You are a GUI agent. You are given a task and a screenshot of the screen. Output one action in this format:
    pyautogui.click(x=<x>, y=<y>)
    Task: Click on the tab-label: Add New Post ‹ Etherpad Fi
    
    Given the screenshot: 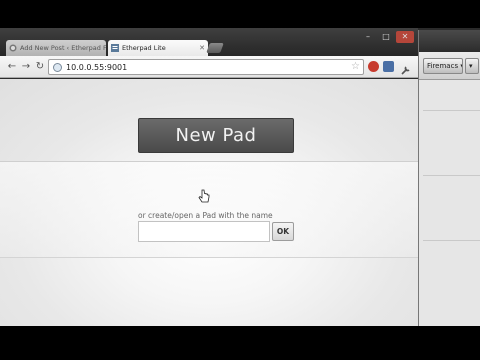 What is the action you would take?
    pyautogui.click(x=63, y=48)
    